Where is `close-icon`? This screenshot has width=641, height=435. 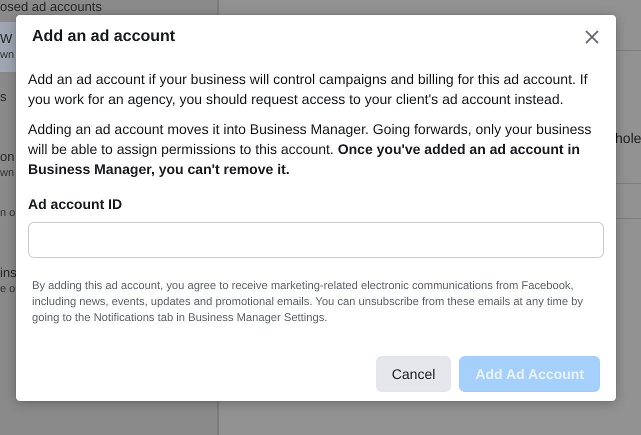
close-icon is located at coordinates (592, 37).